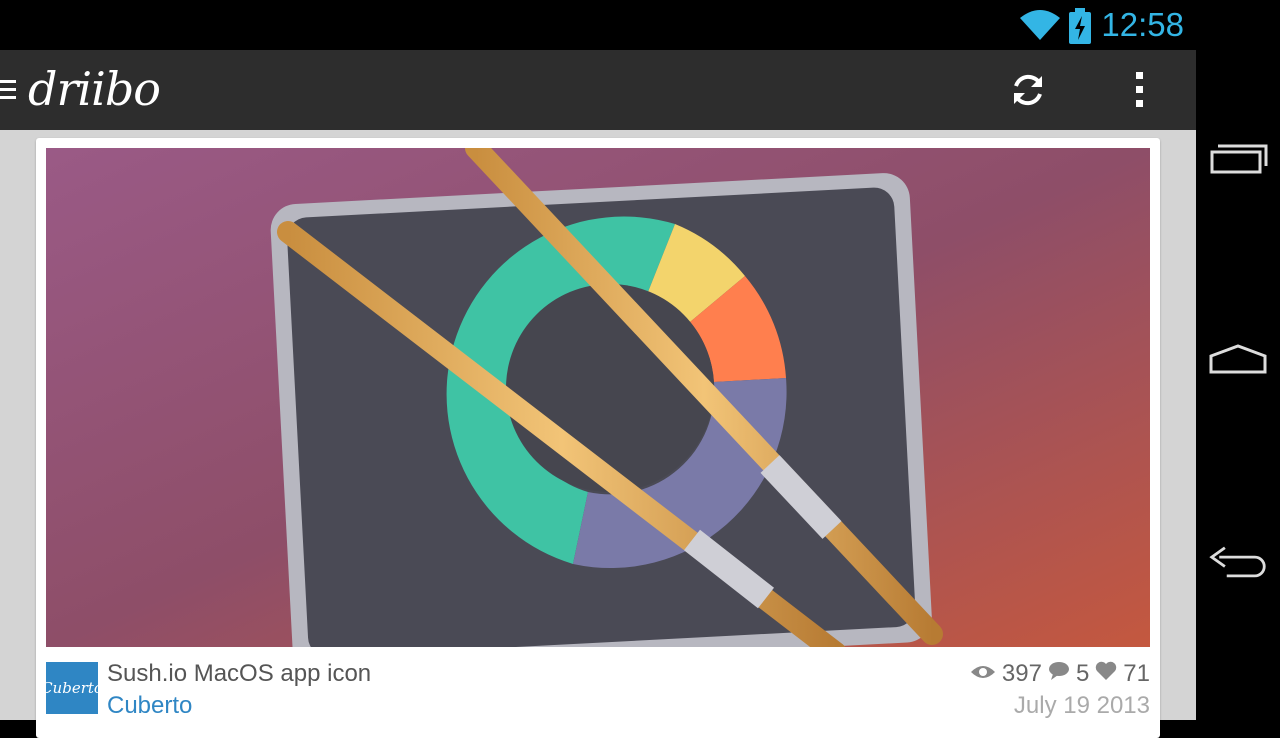 Image resolution: width=1280 pixels, height=738 pixels. I want to click on status-clock: 12:58, so click(1142, 24).